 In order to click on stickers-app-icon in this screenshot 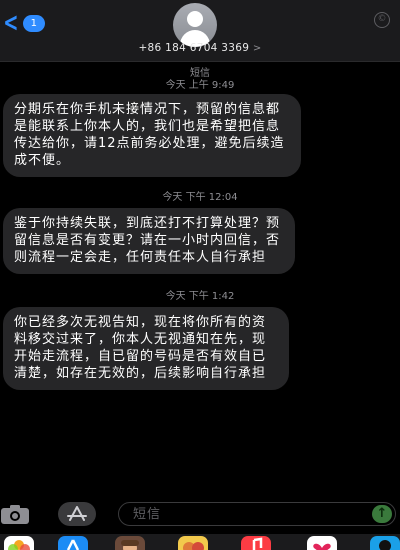, I will do `click(193, 543)`.